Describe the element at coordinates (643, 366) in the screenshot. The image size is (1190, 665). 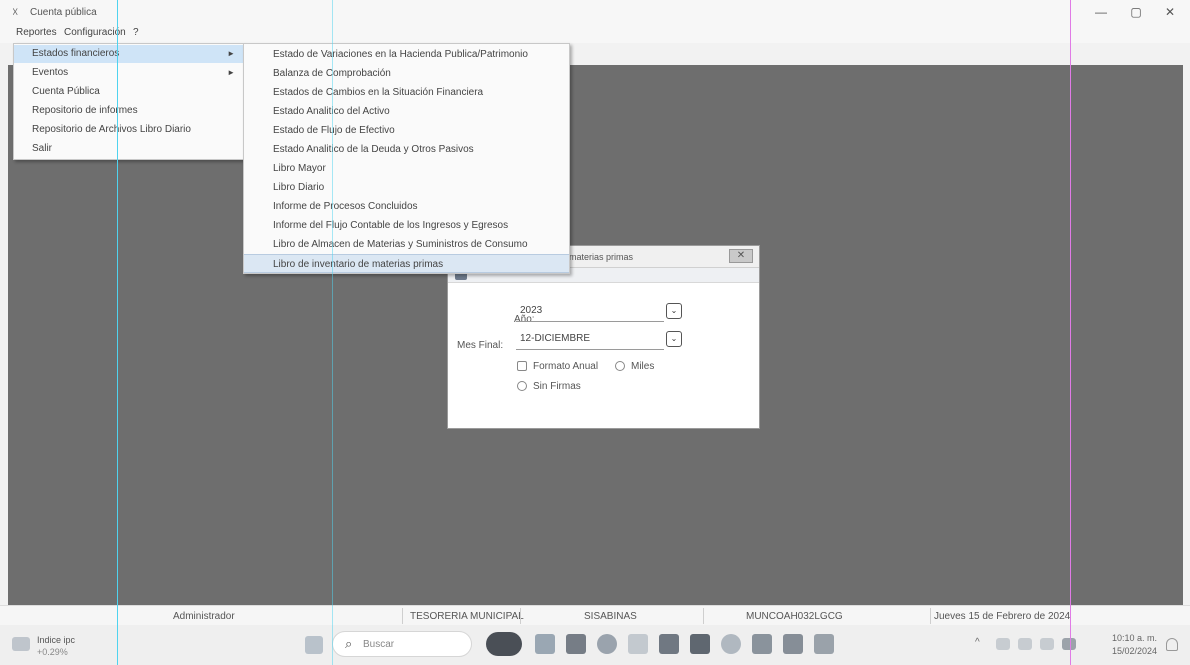
I see `miles-label: Miles` at that location.